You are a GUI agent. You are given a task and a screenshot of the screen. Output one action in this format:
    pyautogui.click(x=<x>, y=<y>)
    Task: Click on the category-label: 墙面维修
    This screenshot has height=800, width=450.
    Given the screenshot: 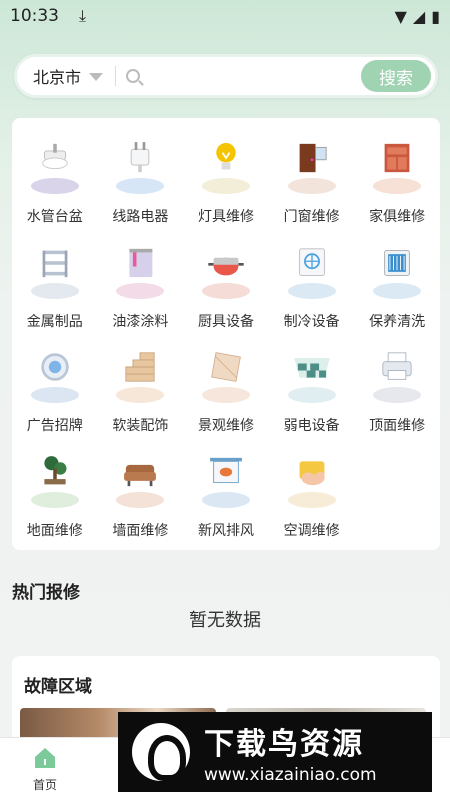 What is the action you would take?
    pyautogui.click(x=140, y=530)
    